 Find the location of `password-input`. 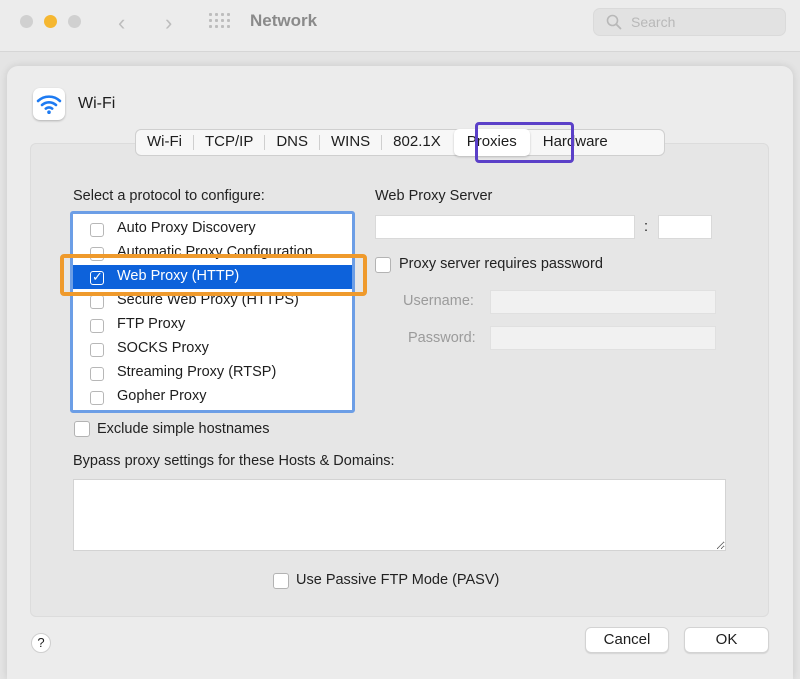

password-input is located at coordinates (603, 338).